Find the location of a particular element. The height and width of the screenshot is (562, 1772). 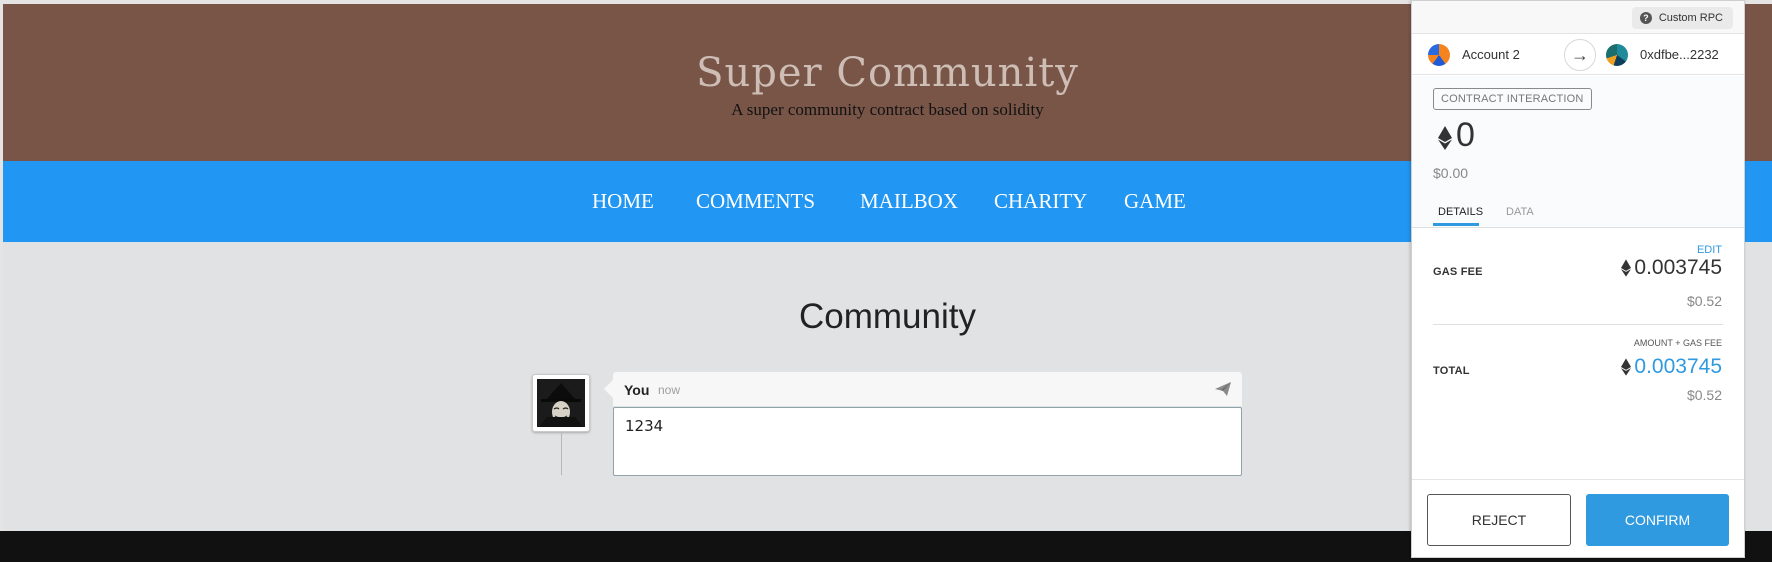

tab-details: DETAILS is located at coordinates (1460, 212).